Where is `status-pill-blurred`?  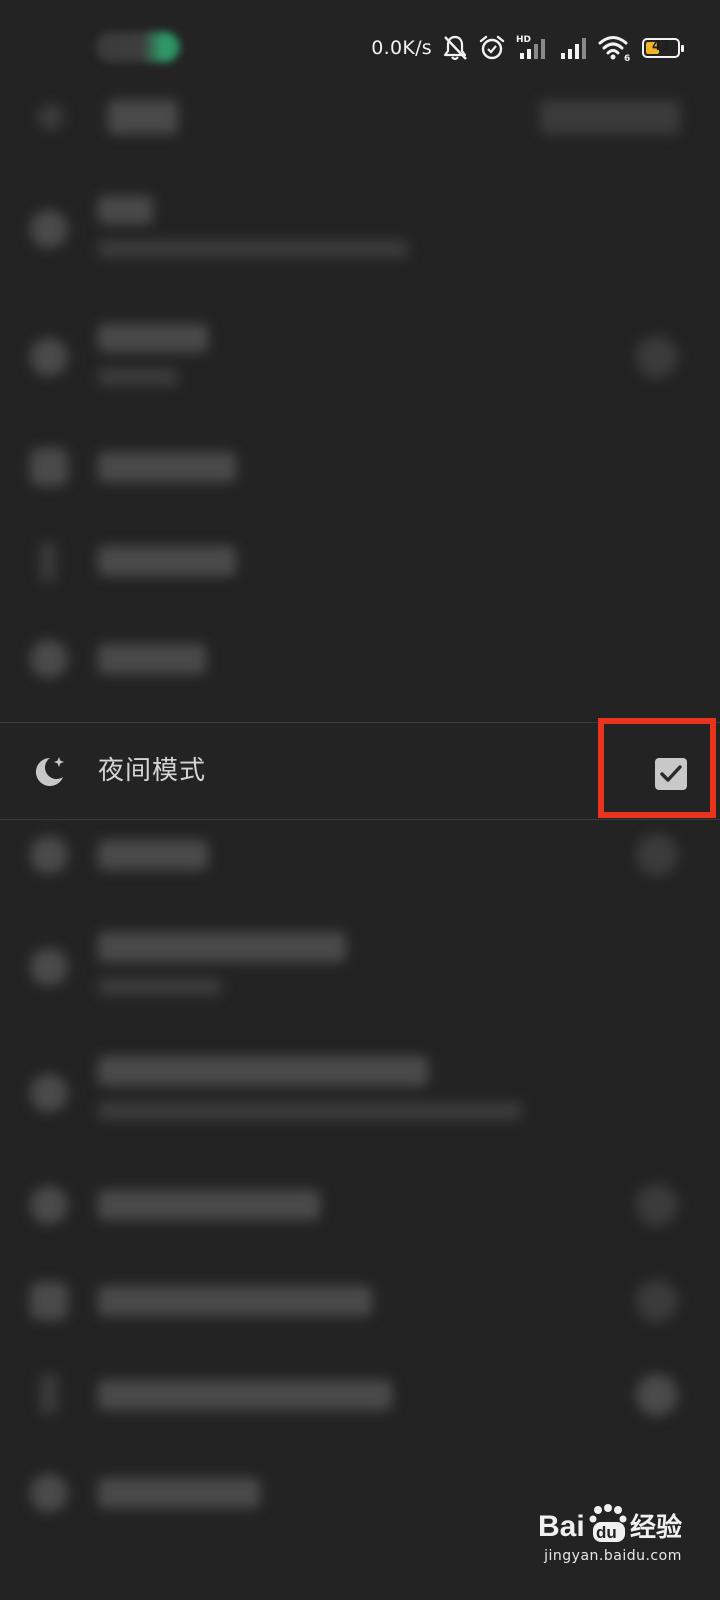
status-pill-blurred is located at coordinates (138, 47).